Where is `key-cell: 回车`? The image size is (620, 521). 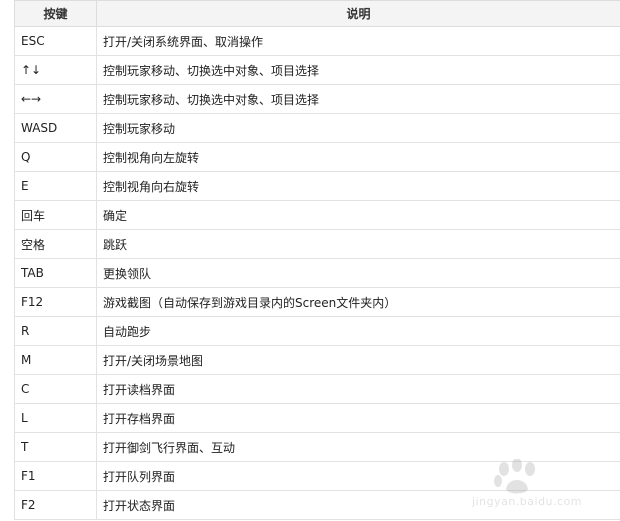 key-cell: 回车 is located at coordinates (55, 215).